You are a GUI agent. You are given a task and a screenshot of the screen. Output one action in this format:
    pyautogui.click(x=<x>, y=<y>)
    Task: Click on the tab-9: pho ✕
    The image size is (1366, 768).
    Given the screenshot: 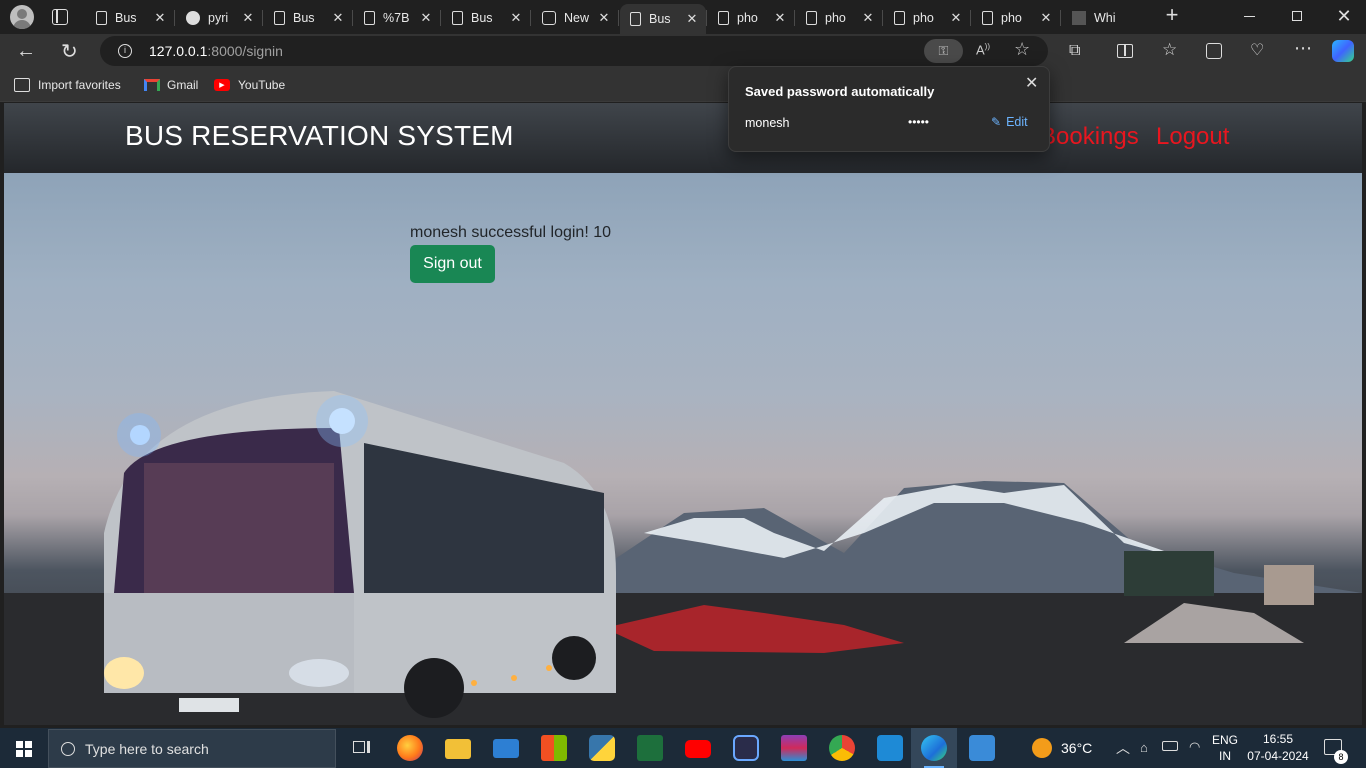 What is the action you would take?
    pyautogui.click(x=927, y=18)
    